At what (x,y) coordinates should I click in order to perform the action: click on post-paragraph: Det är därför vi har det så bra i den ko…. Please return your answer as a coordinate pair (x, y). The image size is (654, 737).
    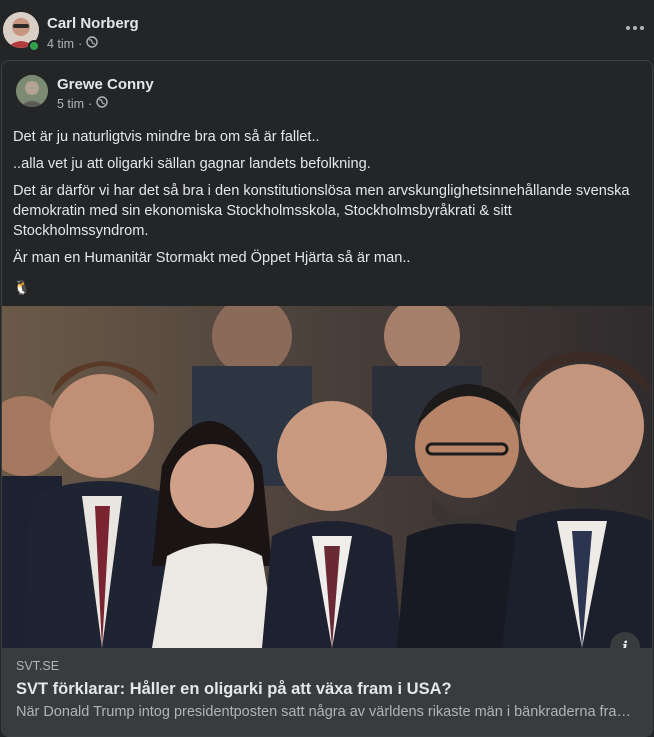
    Looking at the image, I should click on (321, 211).